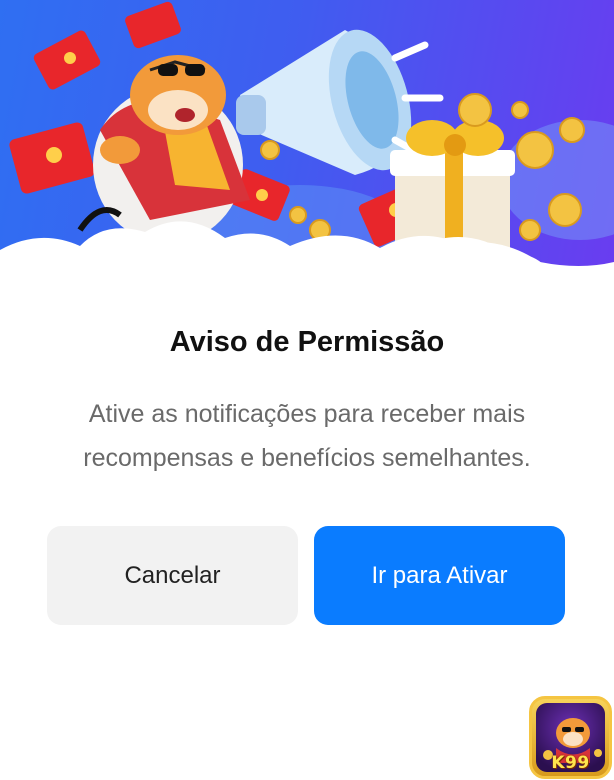  I want to click on gift-box-icon, so click(452, 187).